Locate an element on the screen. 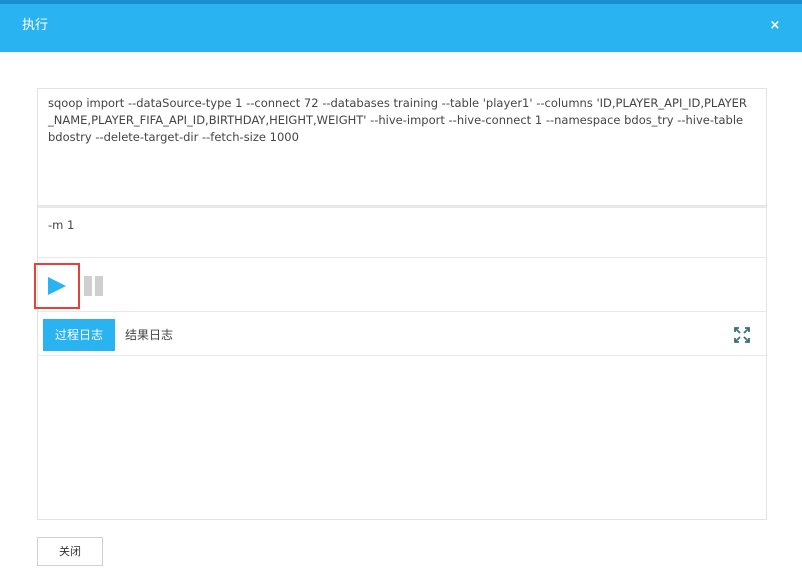 This screenshot has height=585, width=802. pause-icon is located at coordinates (93, 286).